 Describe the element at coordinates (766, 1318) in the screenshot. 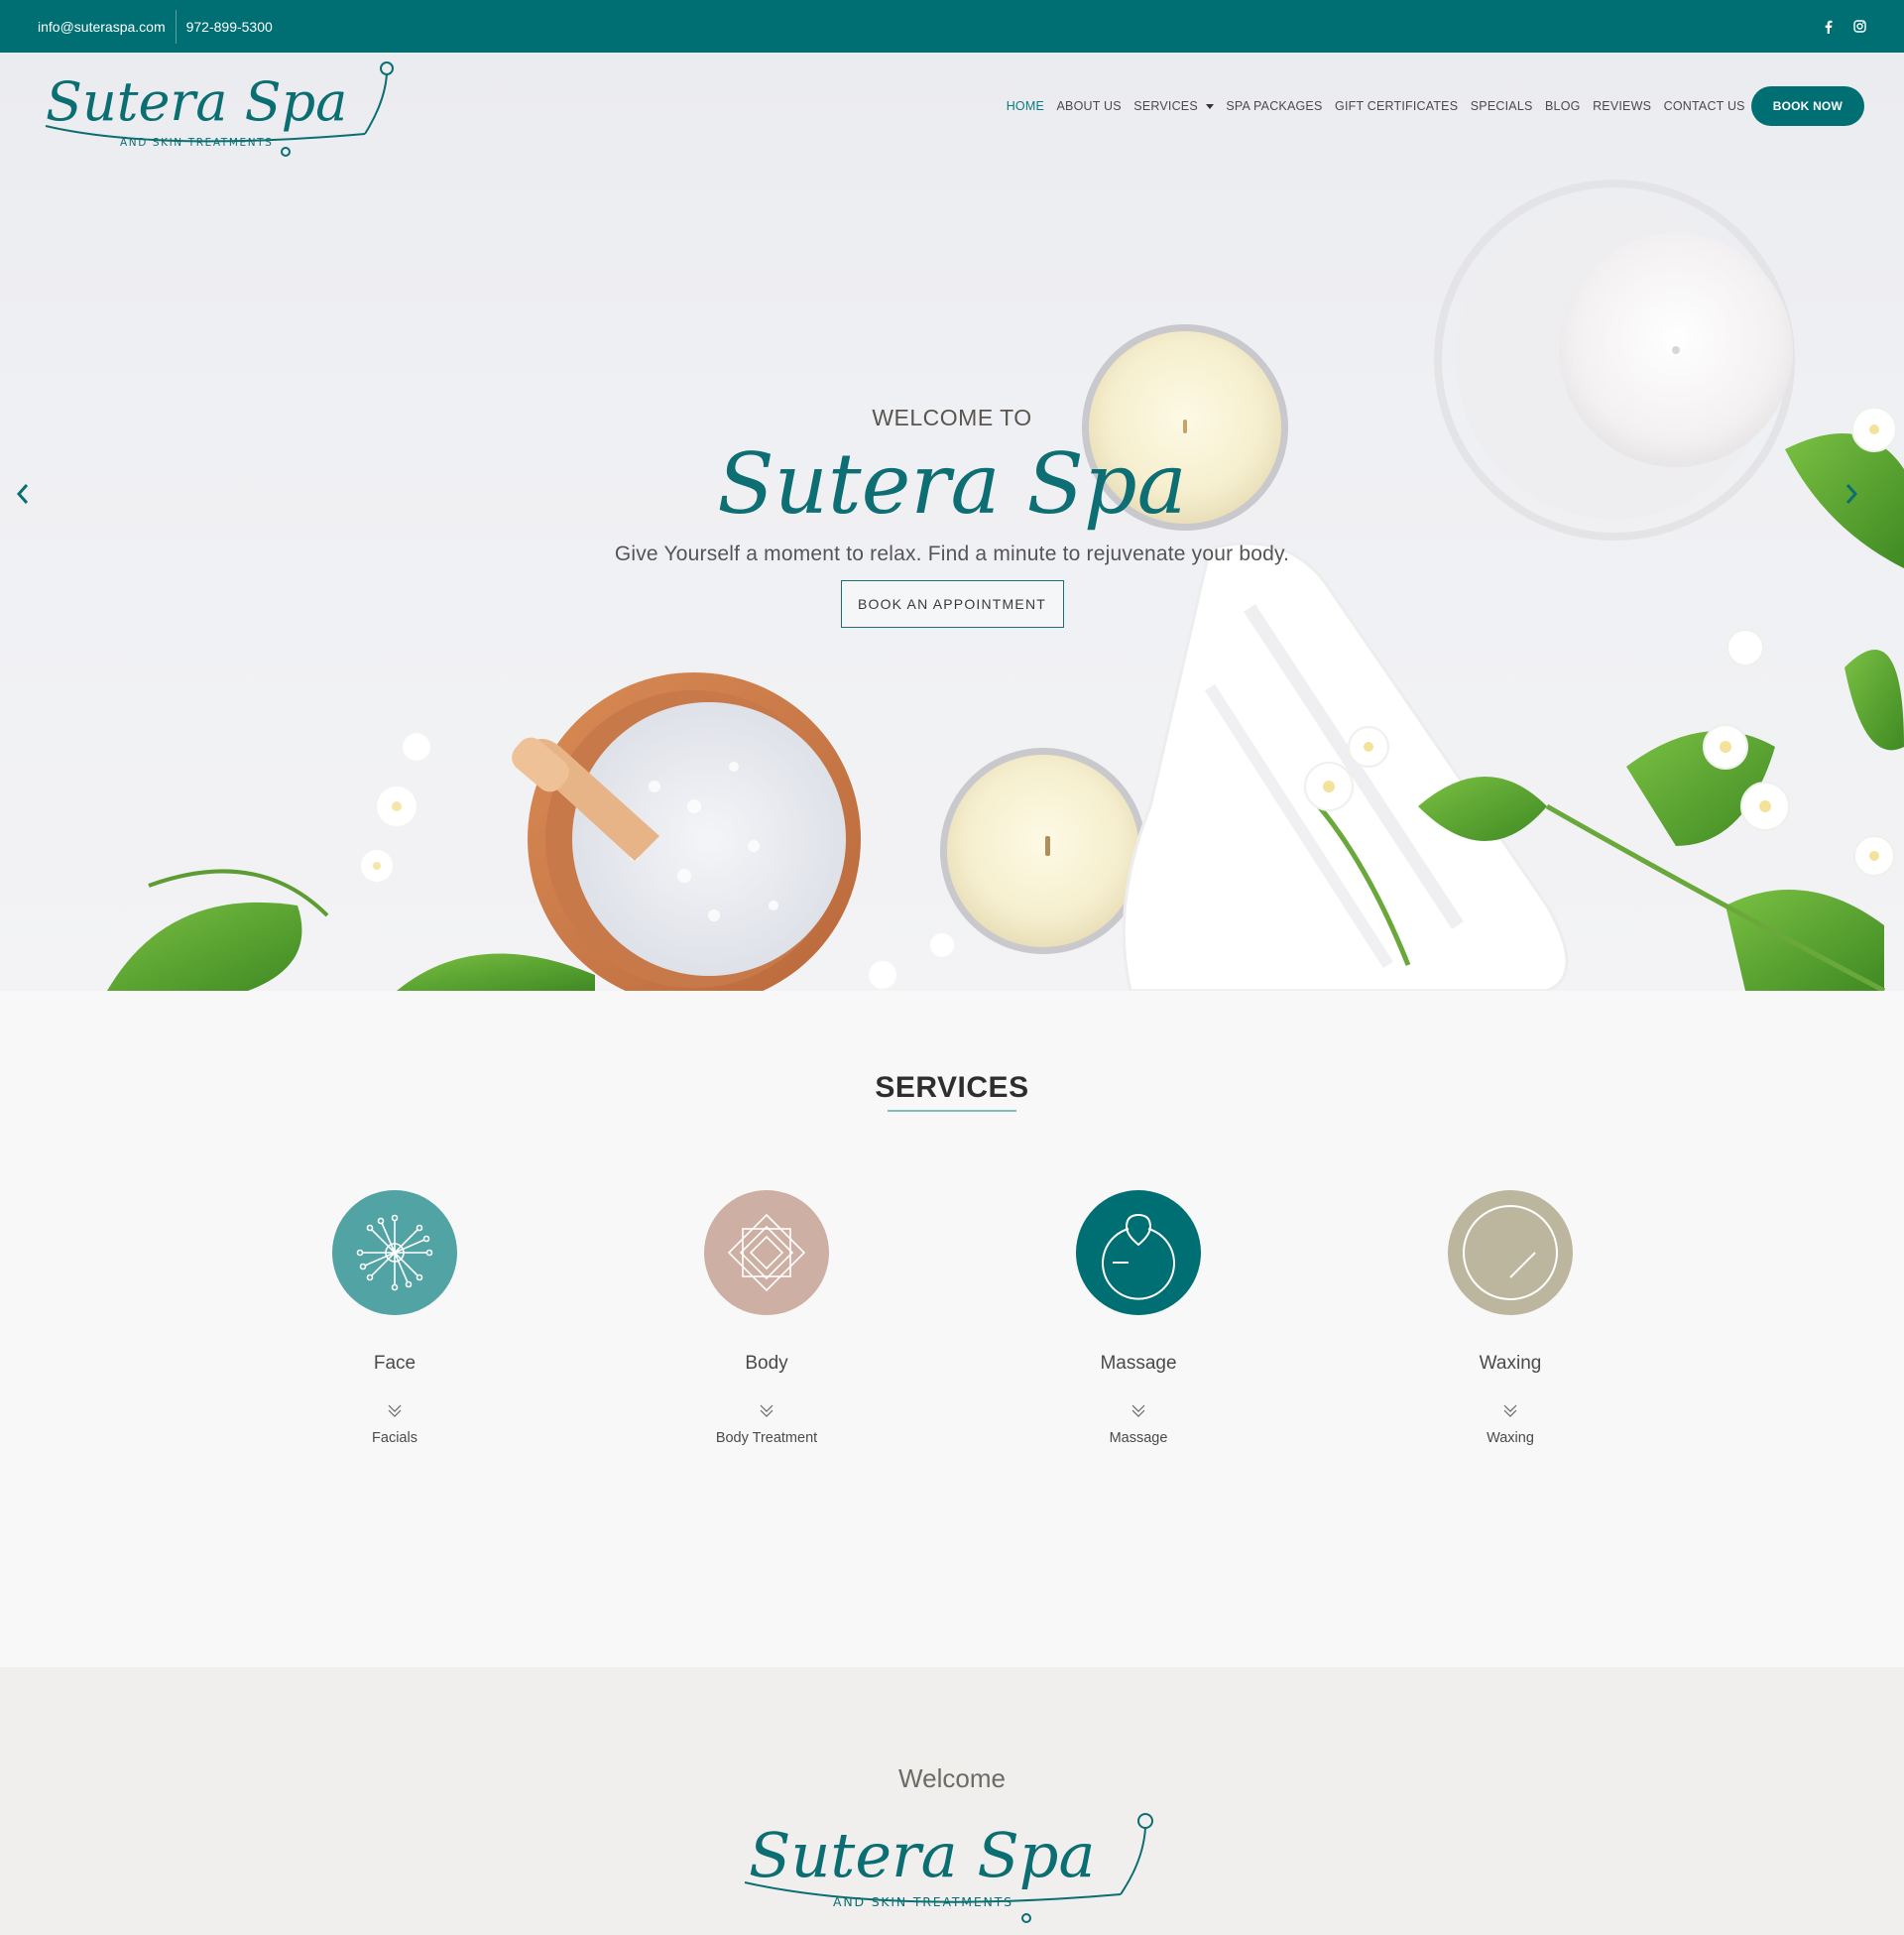

I see `service-card-body: Body Body Treatment` at that location.